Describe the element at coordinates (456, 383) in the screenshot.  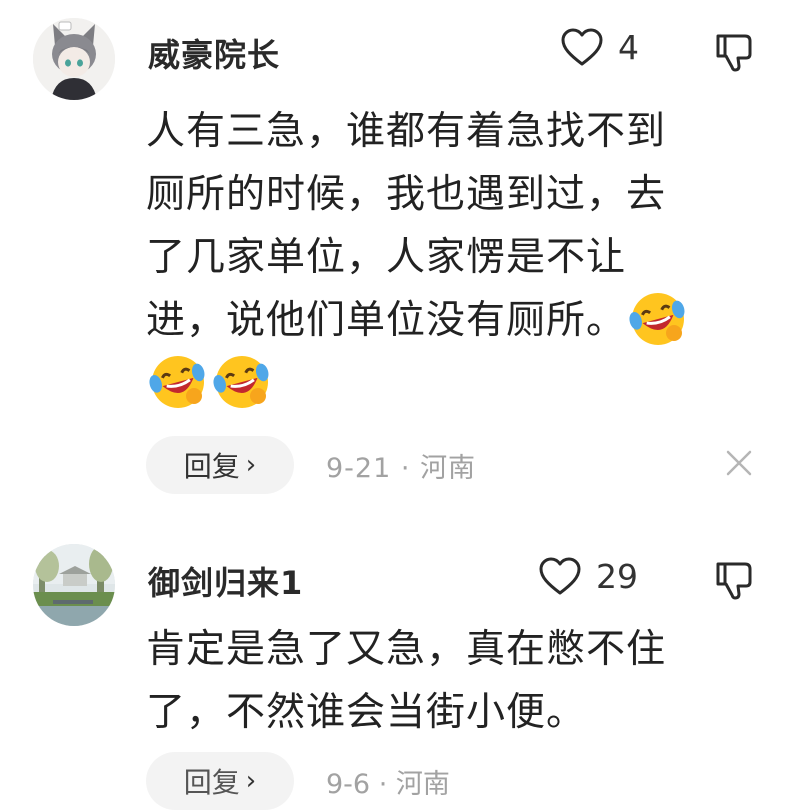
I see `emoji-row` at that location.